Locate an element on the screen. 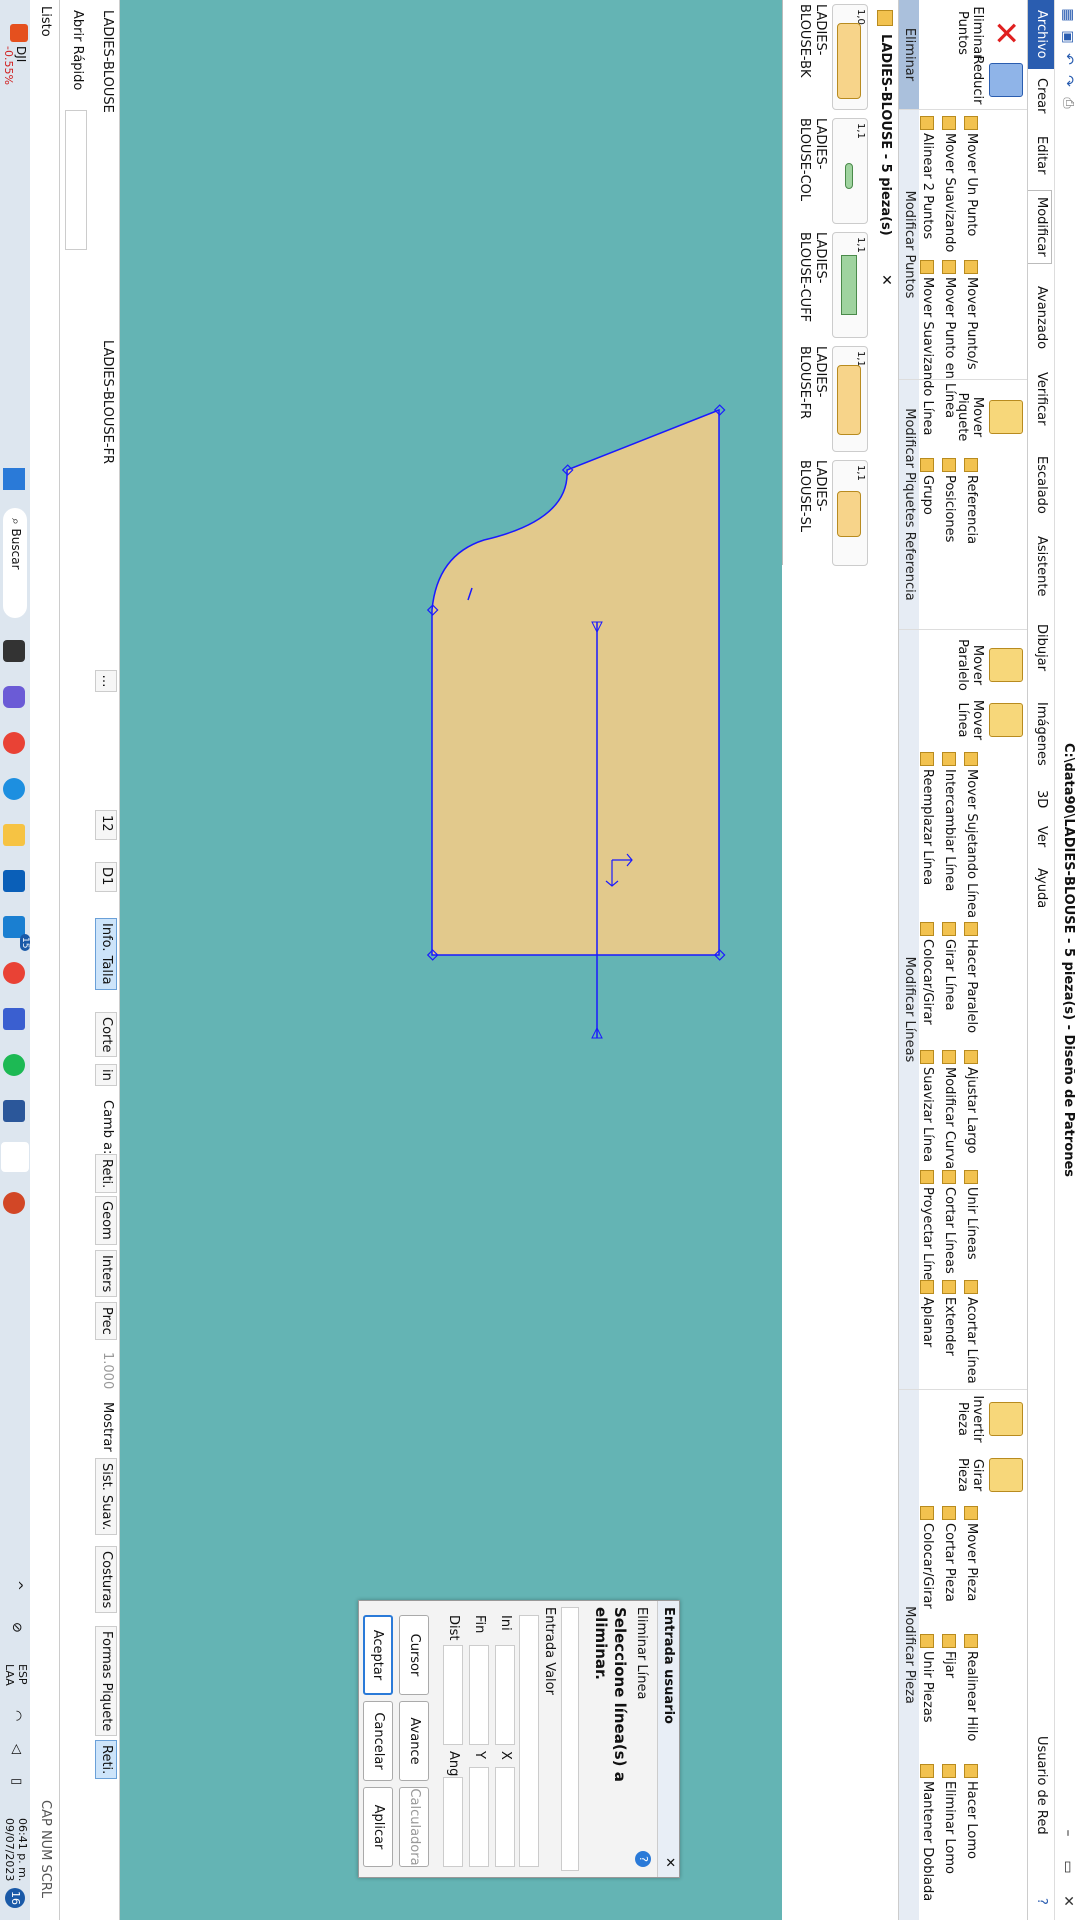  corte-button: Corte is located at coordinates (106, 1035).